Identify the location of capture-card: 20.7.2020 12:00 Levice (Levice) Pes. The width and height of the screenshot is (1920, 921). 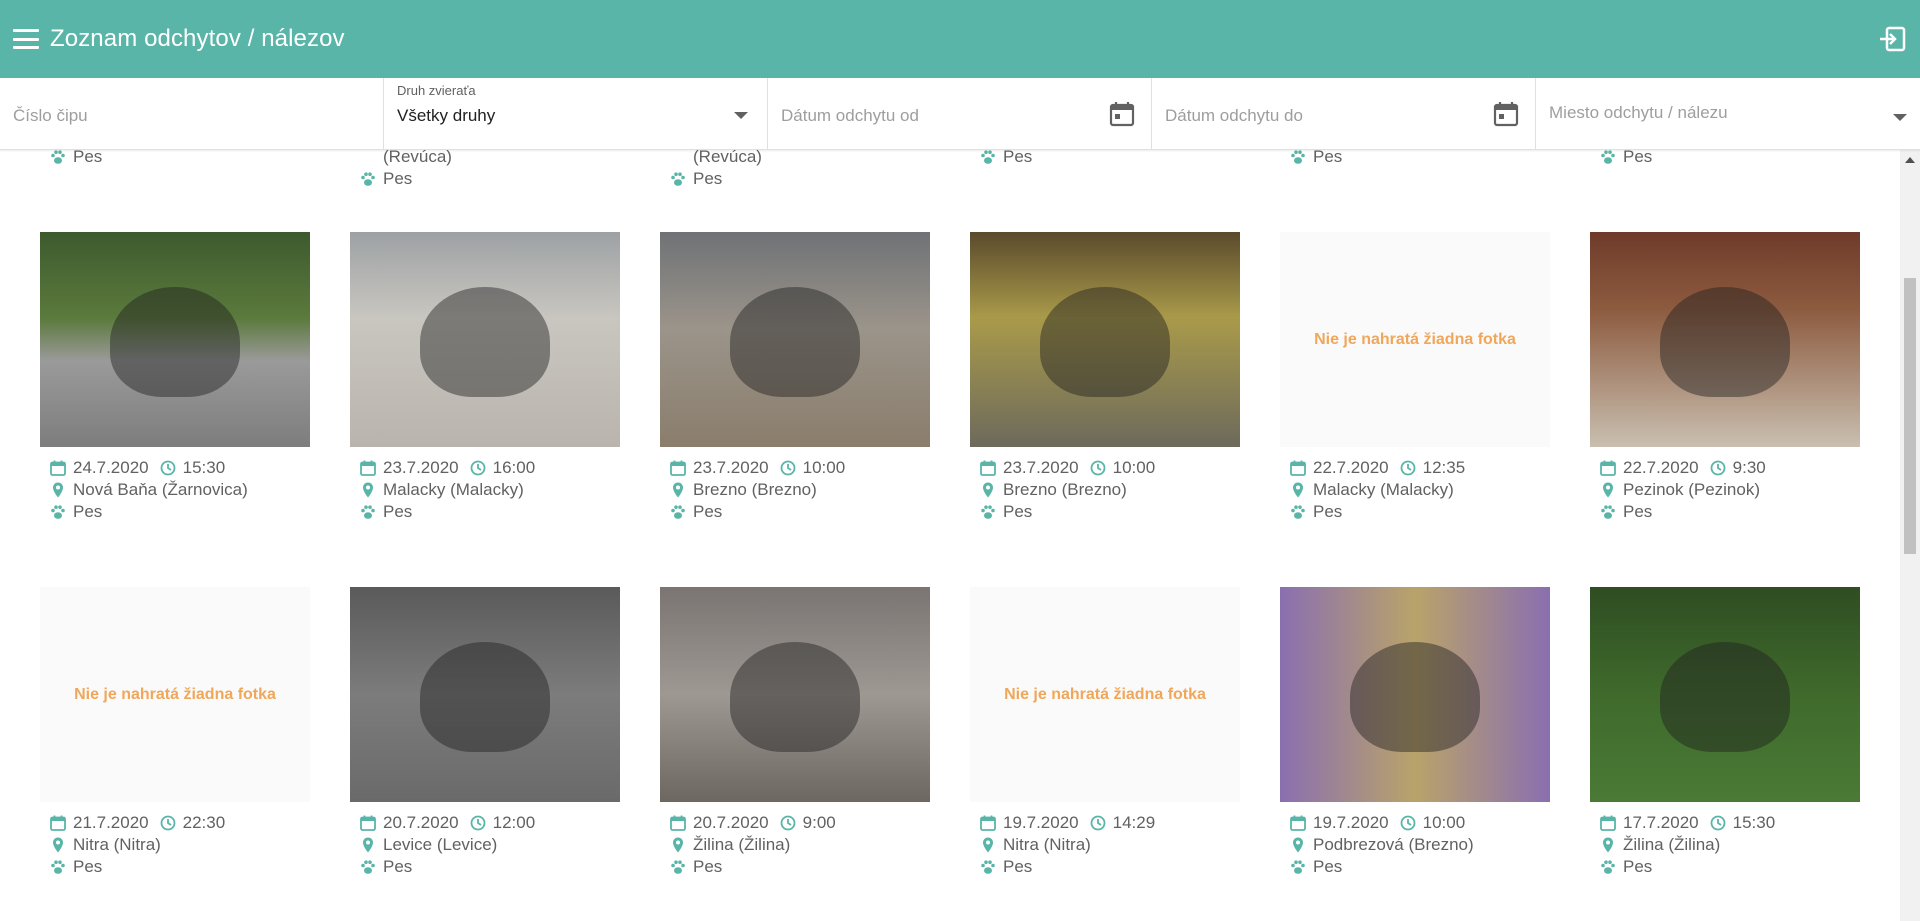
(485, 732).